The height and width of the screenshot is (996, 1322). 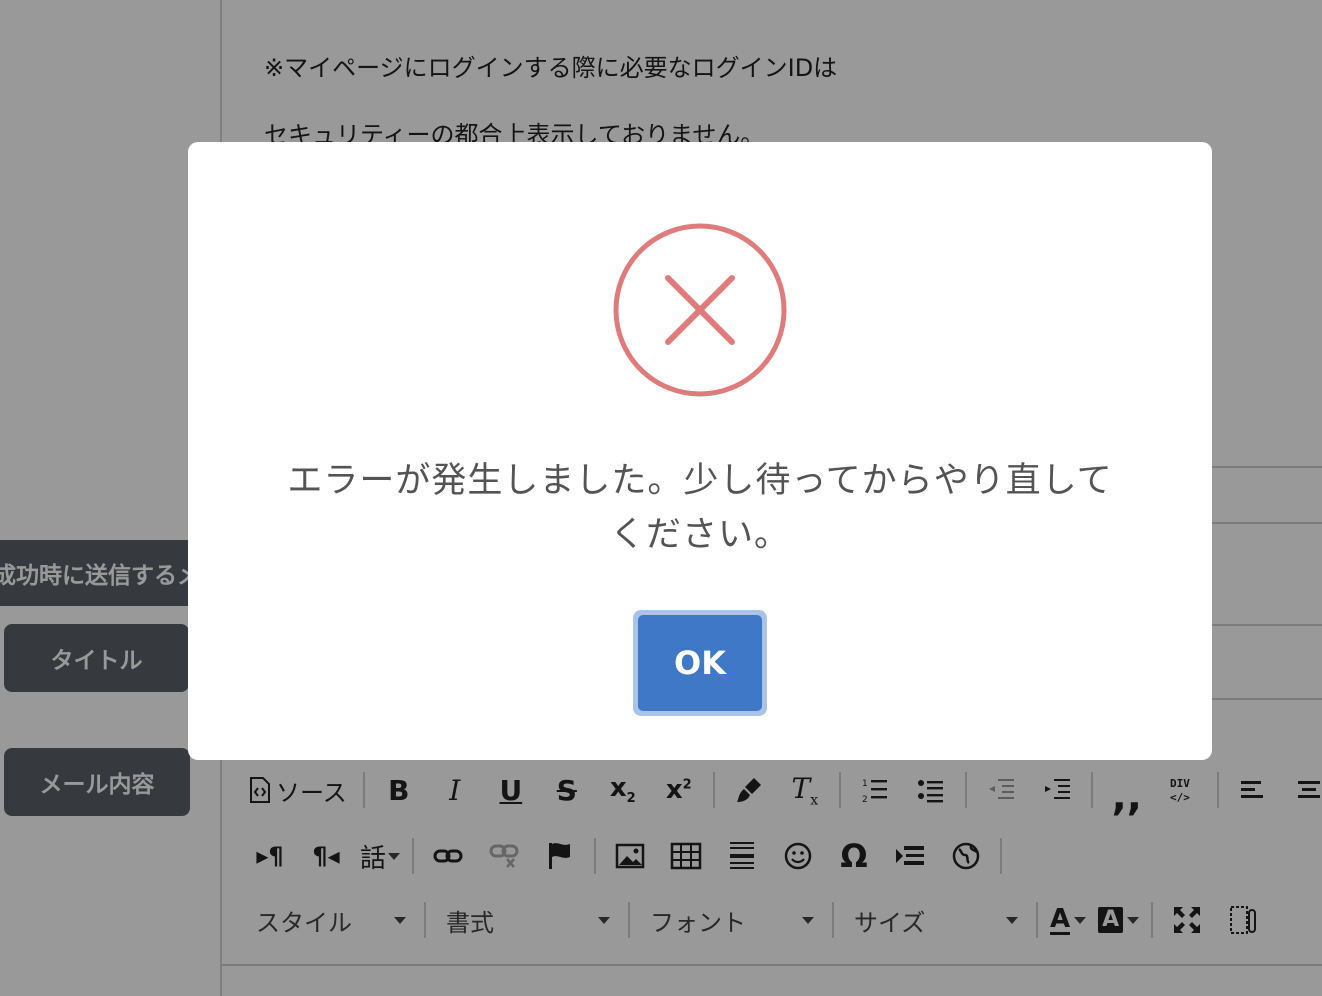 What do you see at coordinates (700, 310) in the screenshot?
I see `error-x-icon` at bounding box center [700, 310].